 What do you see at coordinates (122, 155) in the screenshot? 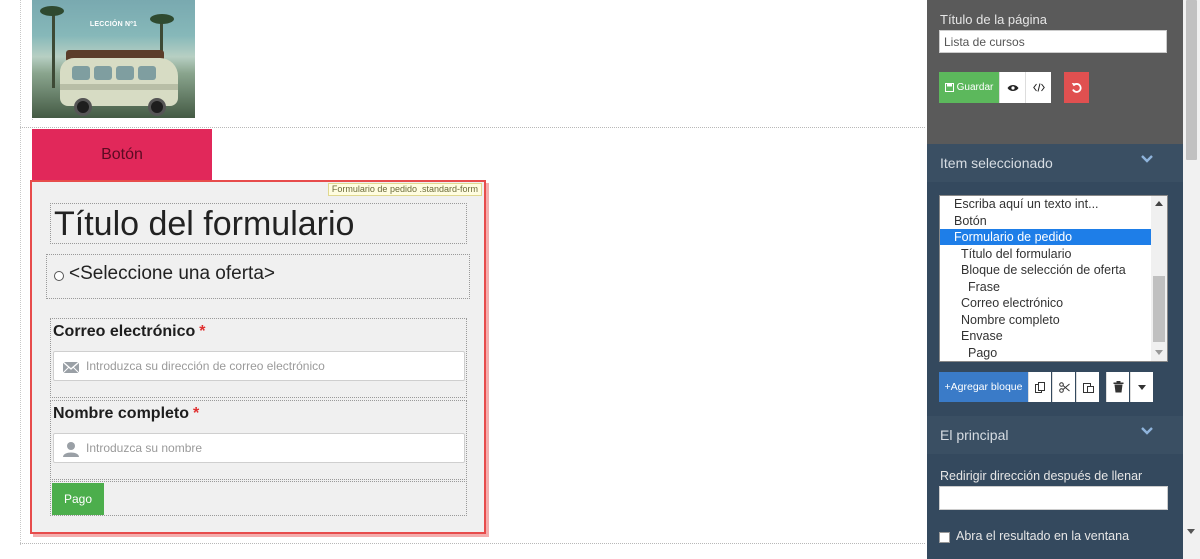
I see `button-block: Botón` at bounding box center [122, 155].